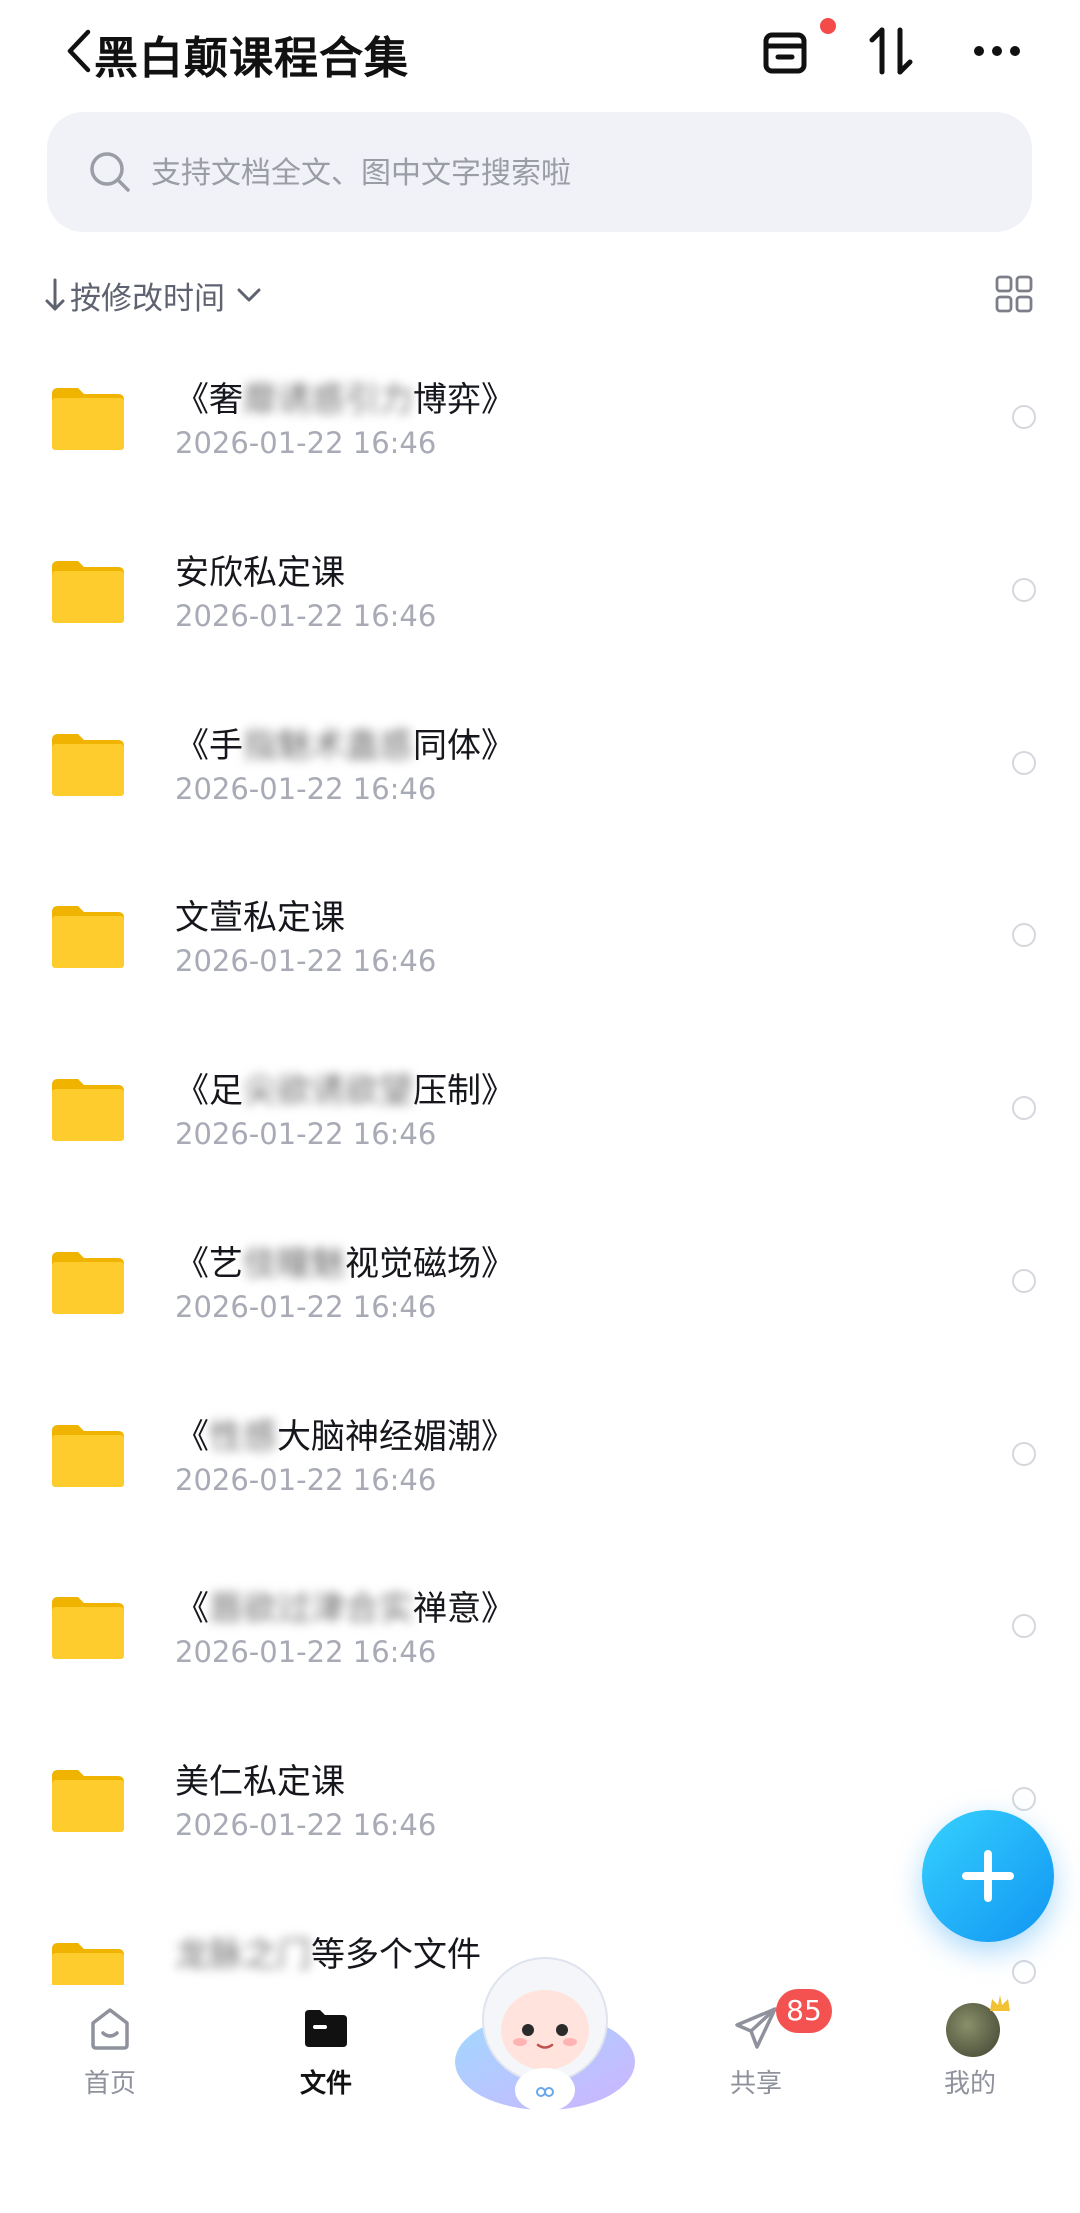 This screenshot has width=1080, height=2213. I want to click on share-badge: 85, so click(804, 2011).